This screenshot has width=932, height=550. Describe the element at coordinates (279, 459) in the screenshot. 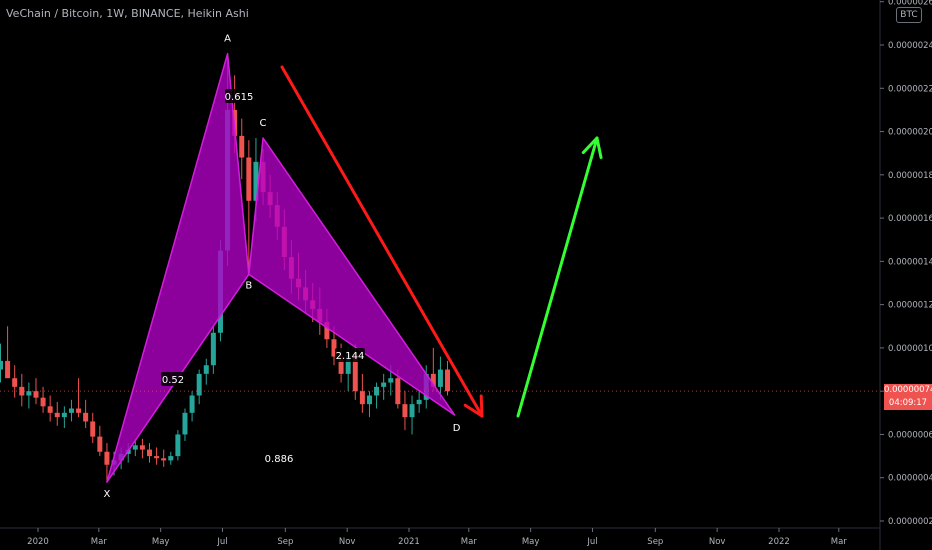

I see `ratio-label-xd: 0.886` at that location.